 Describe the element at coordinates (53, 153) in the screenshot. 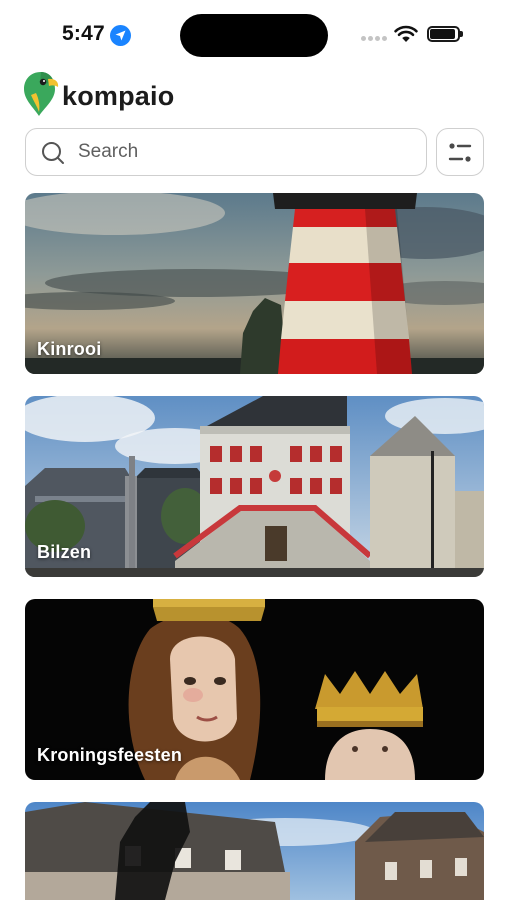

I see `search-icon` at that location.